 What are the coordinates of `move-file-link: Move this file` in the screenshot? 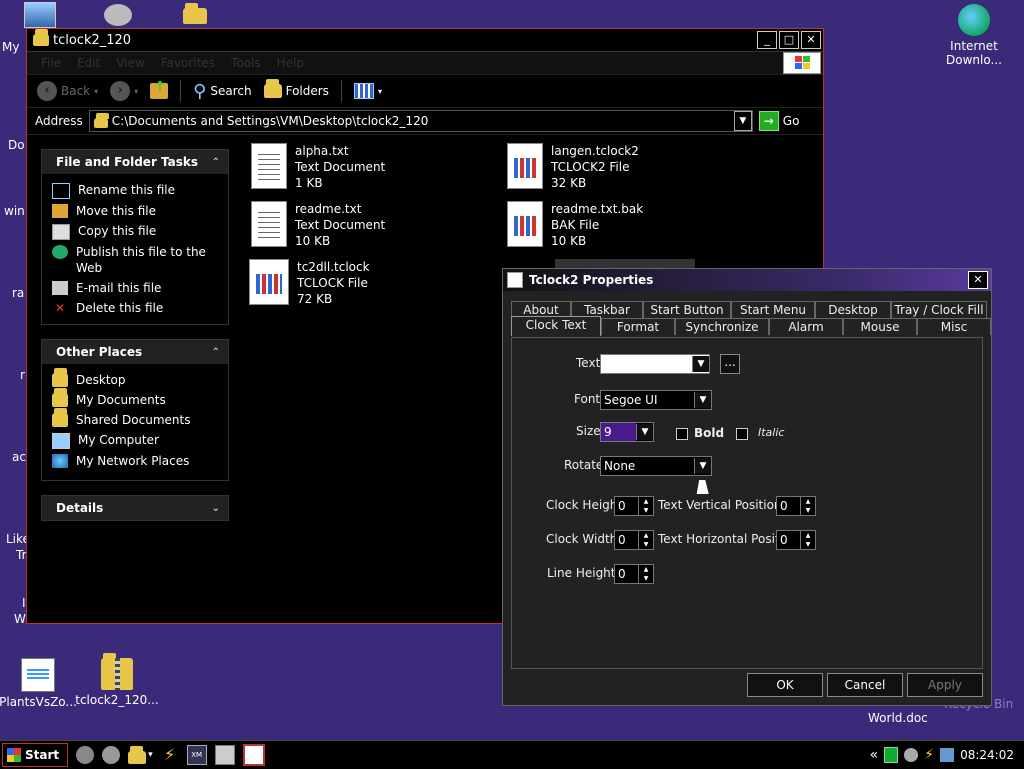 It's located at (135, 211).